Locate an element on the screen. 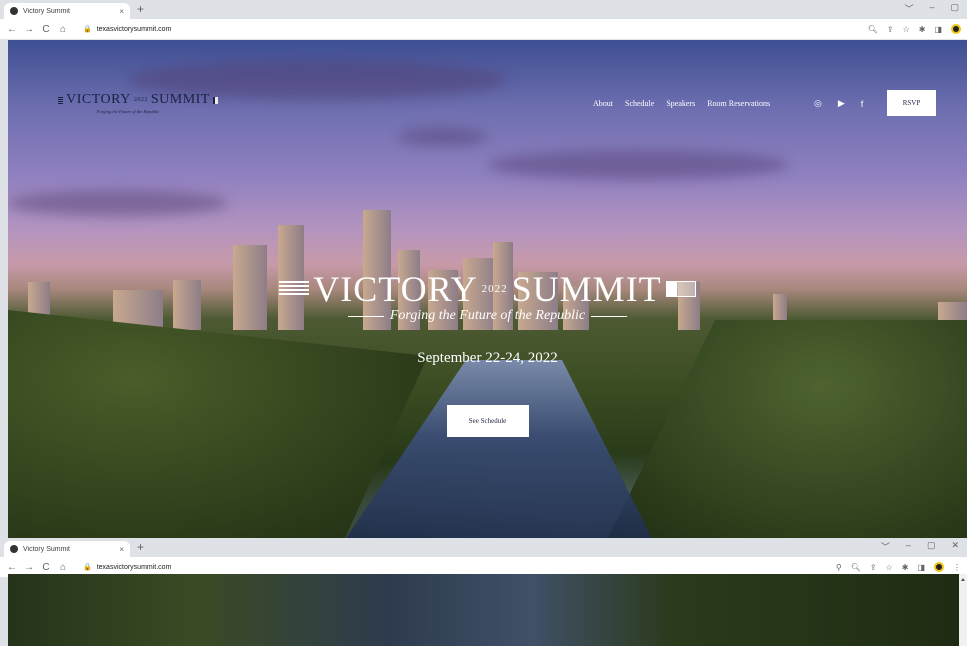  vertical-scrollbar is located at coordinates (963, 610).